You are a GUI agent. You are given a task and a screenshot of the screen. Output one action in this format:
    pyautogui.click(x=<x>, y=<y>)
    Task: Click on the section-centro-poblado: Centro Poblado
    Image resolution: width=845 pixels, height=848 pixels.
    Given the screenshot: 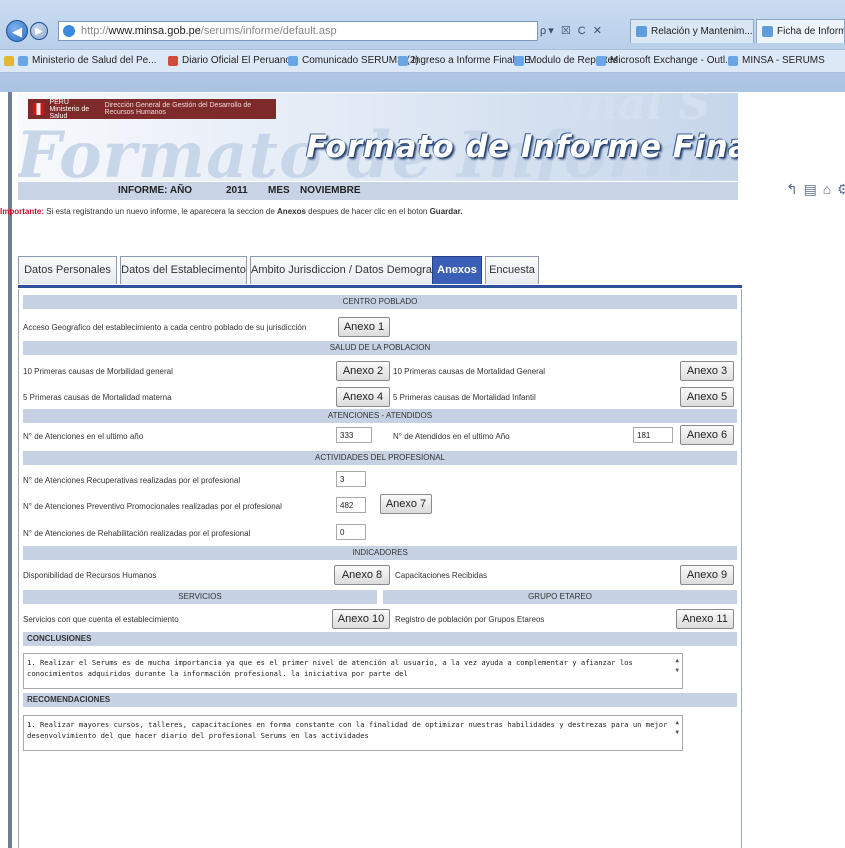 What is the action you would take?
    pyautogui.click(x=380, y=302)
    